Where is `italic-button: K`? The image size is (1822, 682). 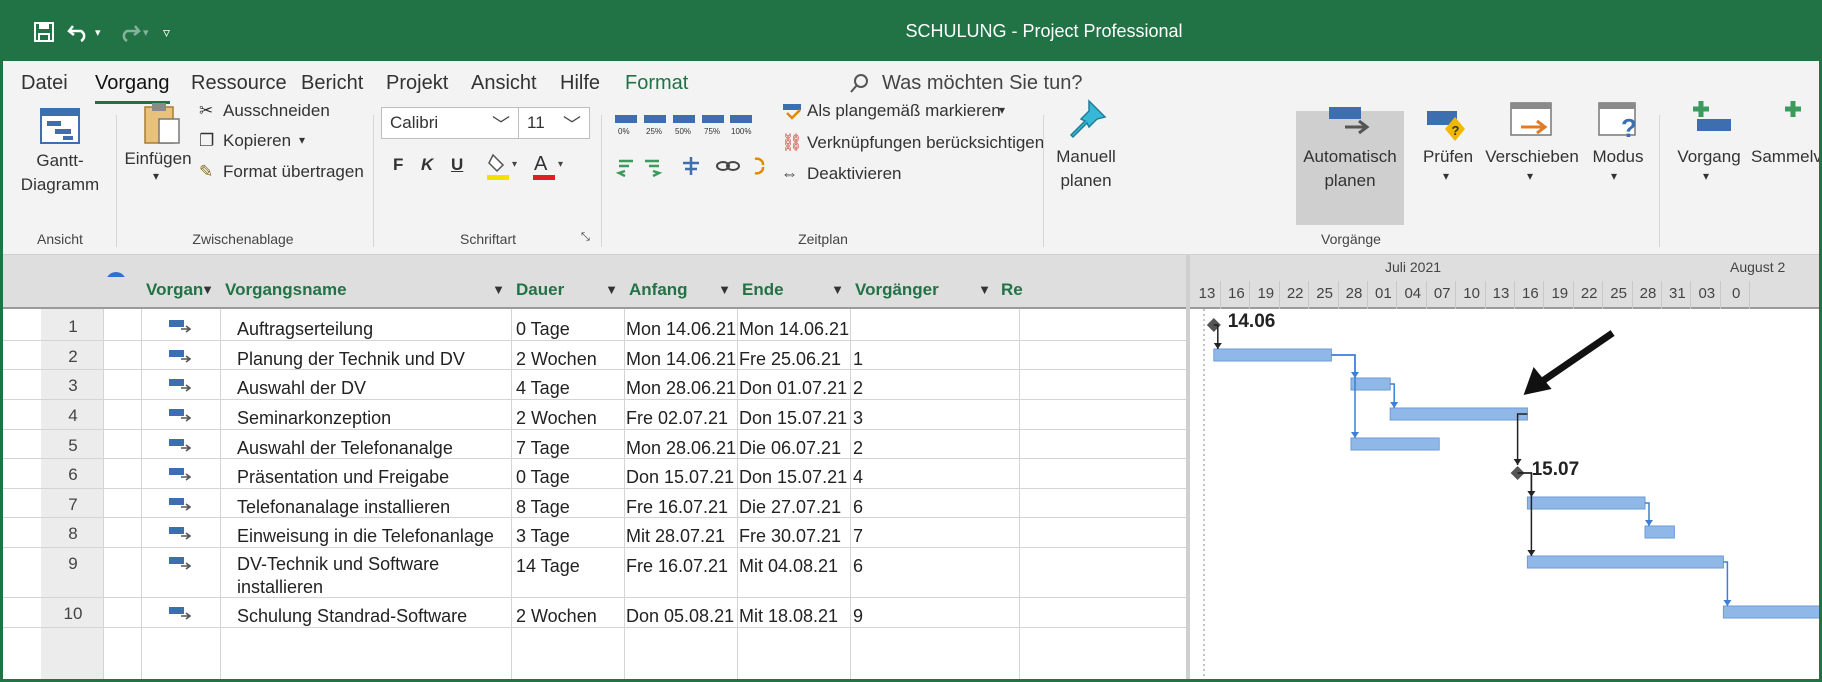
italic-button: K is located at coordinates (427, 165).